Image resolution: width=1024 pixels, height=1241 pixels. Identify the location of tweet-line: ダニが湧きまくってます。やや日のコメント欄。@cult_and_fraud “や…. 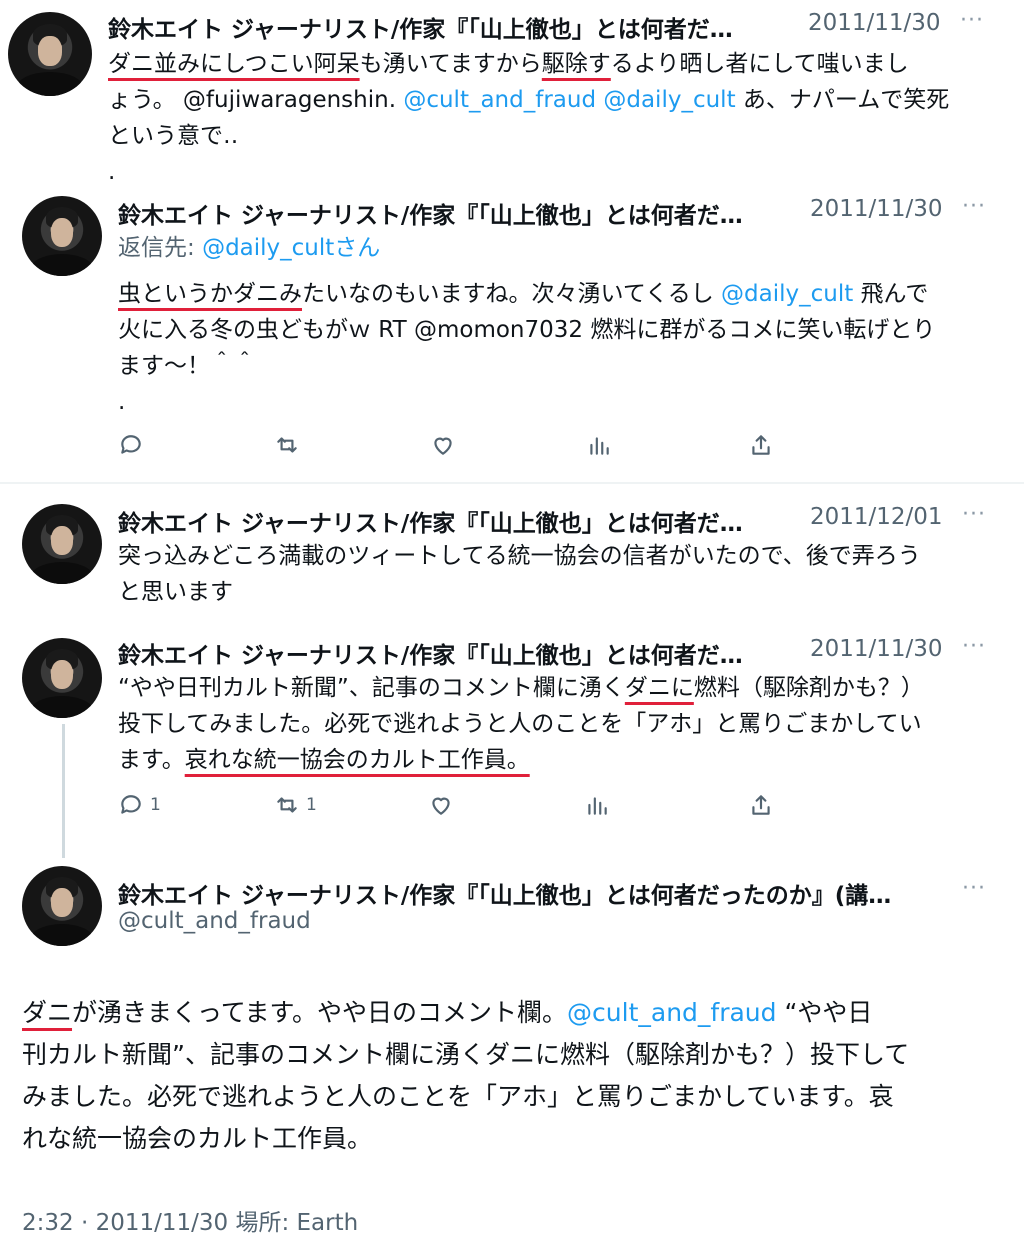
(465, 1013).